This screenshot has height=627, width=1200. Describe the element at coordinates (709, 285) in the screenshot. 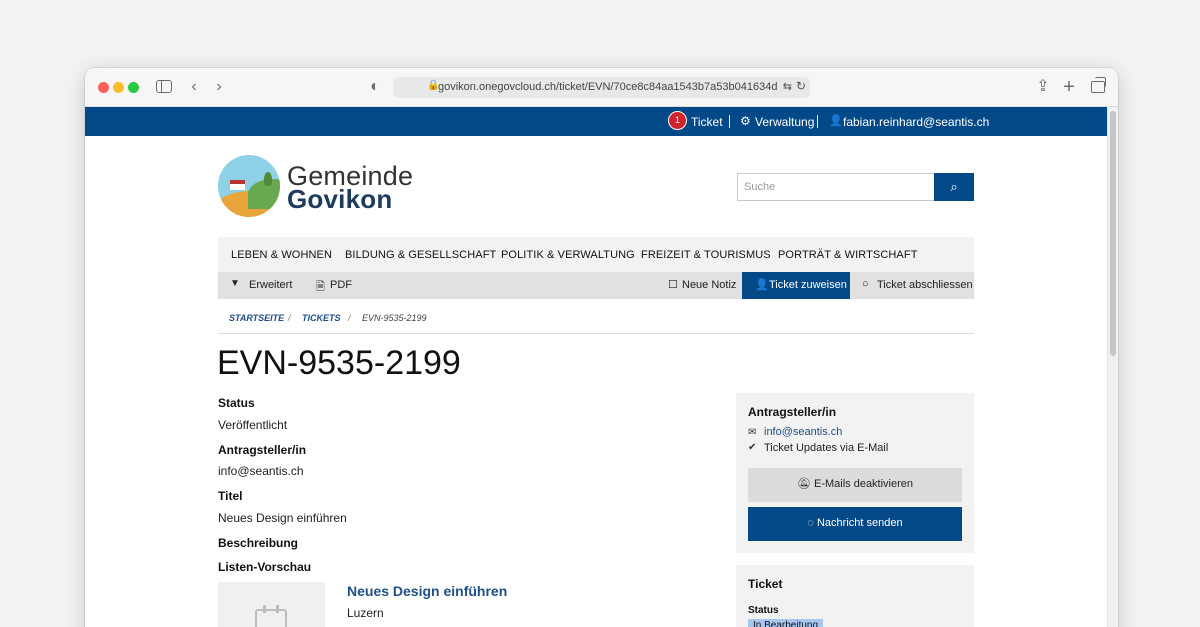

I see `new-note-button: Neue Notiz` at that location.